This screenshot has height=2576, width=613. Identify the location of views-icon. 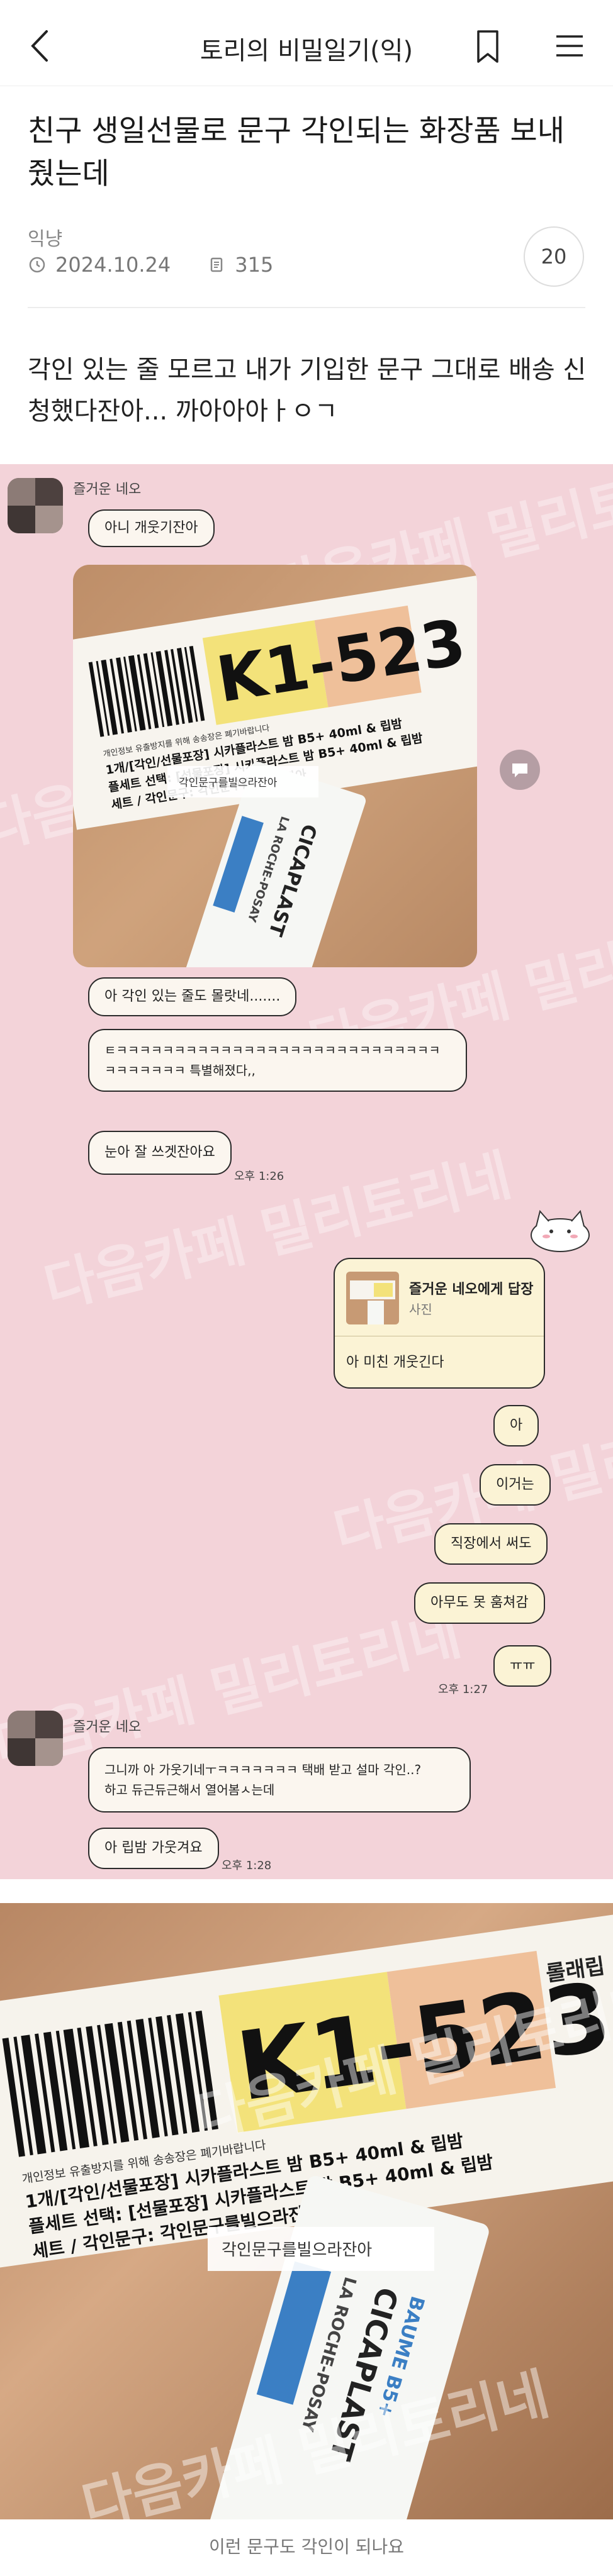
(217, 264).